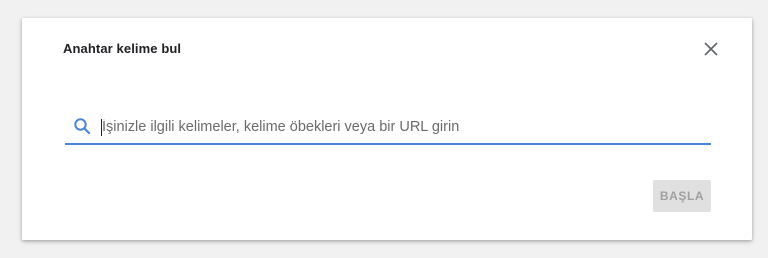  I want to click on start-button: BAŞLA, so click(682, 196).